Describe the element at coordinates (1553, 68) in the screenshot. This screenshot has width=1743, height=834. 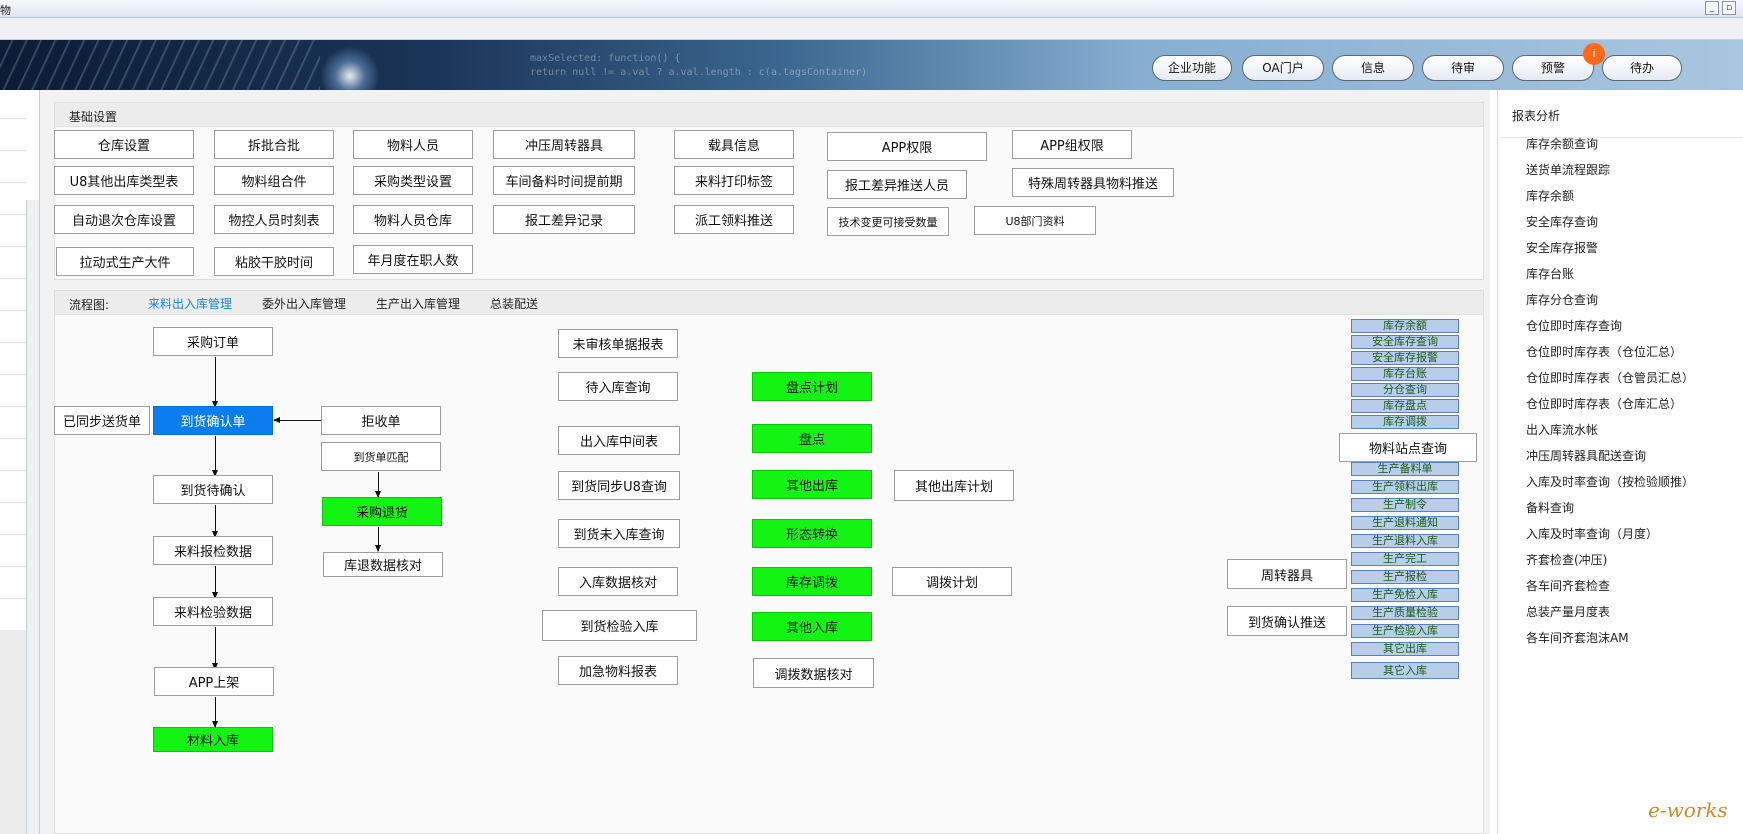
I see `nav-alerts-button: 预警` at that location.